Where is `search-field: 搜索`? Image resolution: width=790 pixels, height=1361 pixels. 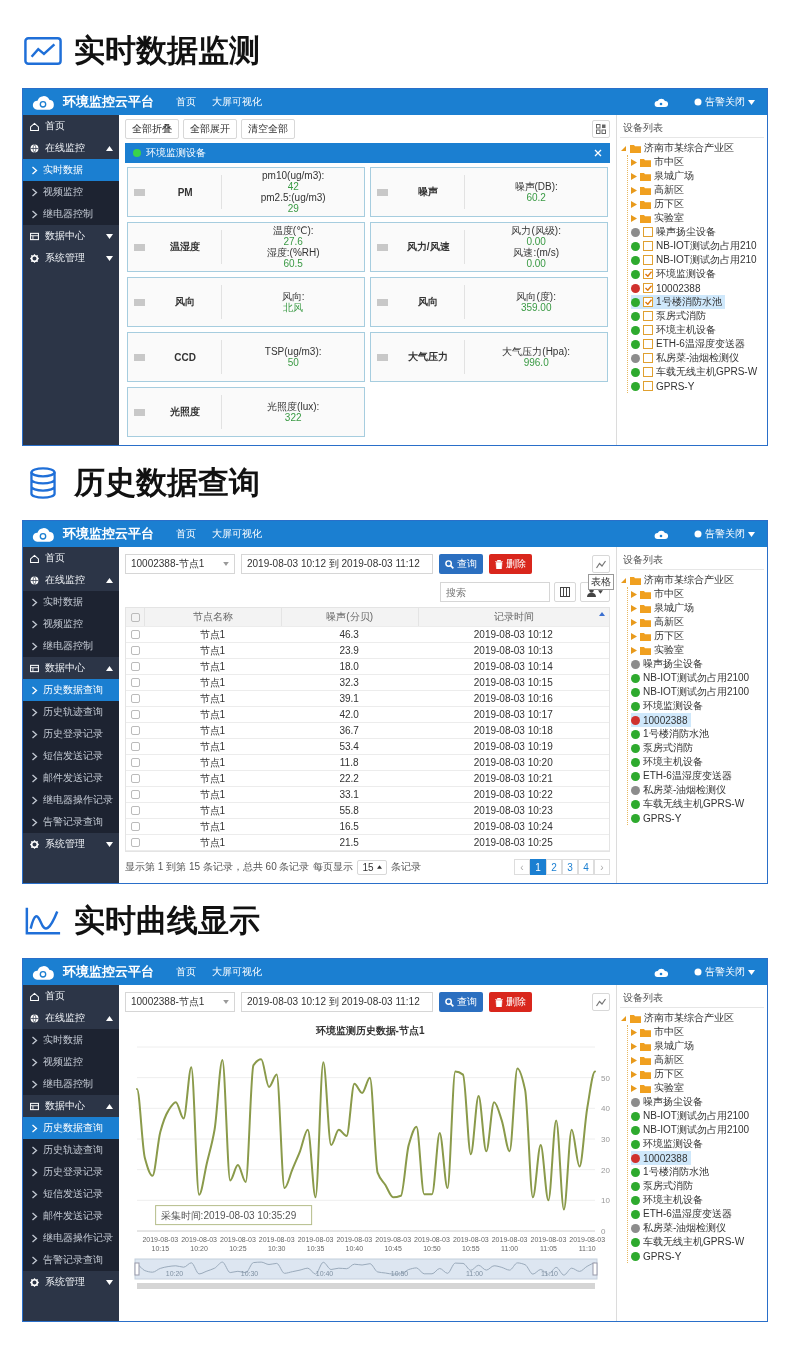
search-field: 搜索 is located at coordinates (495, 592).